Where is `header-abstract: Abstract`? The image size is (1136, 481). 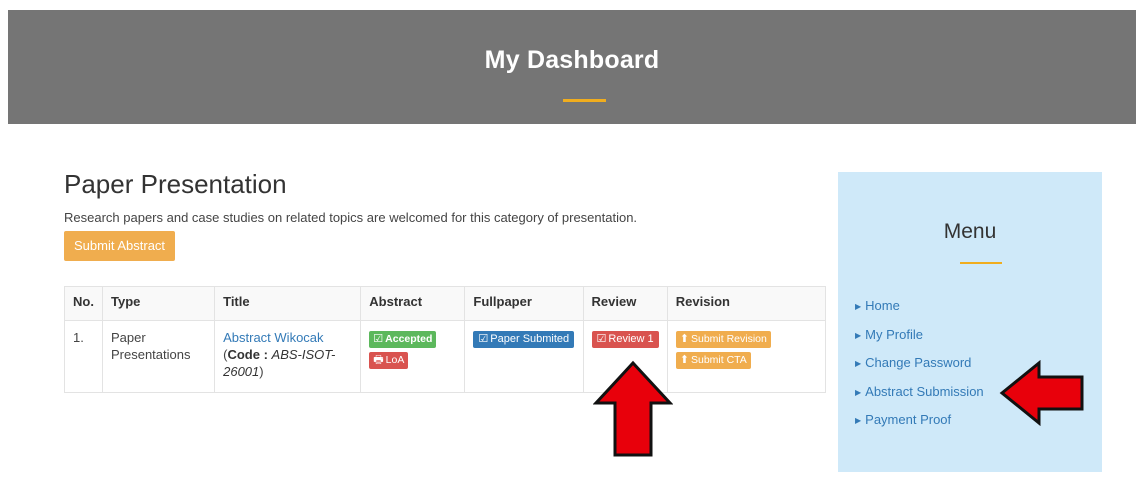
header-abstract: Abstract is located at coordinates (413, 303).